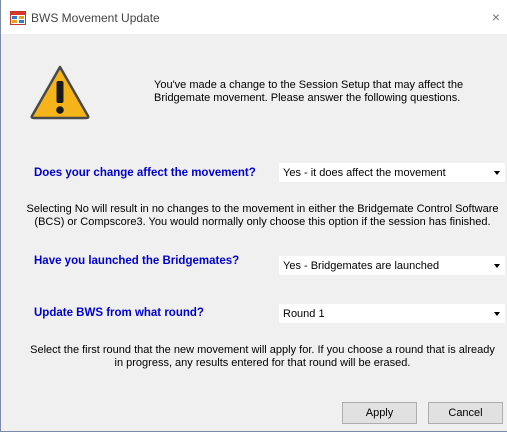 The image size is (507, 432). What do you see at coordinates (18, 18) in the screenshot?
I see `window-app-icon` at bounding box center [18, 18].